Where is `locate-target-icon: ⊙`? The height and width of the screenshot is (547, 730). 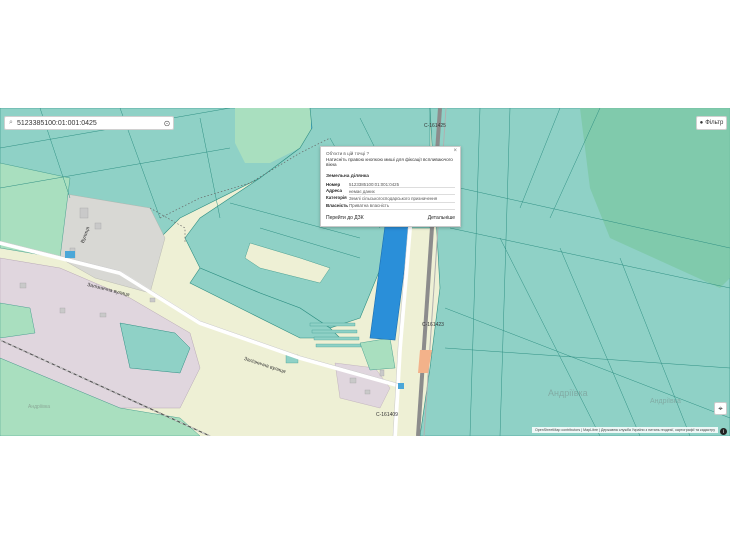 locate-target-icon: ⊙ is located at coordinates (167, 123).